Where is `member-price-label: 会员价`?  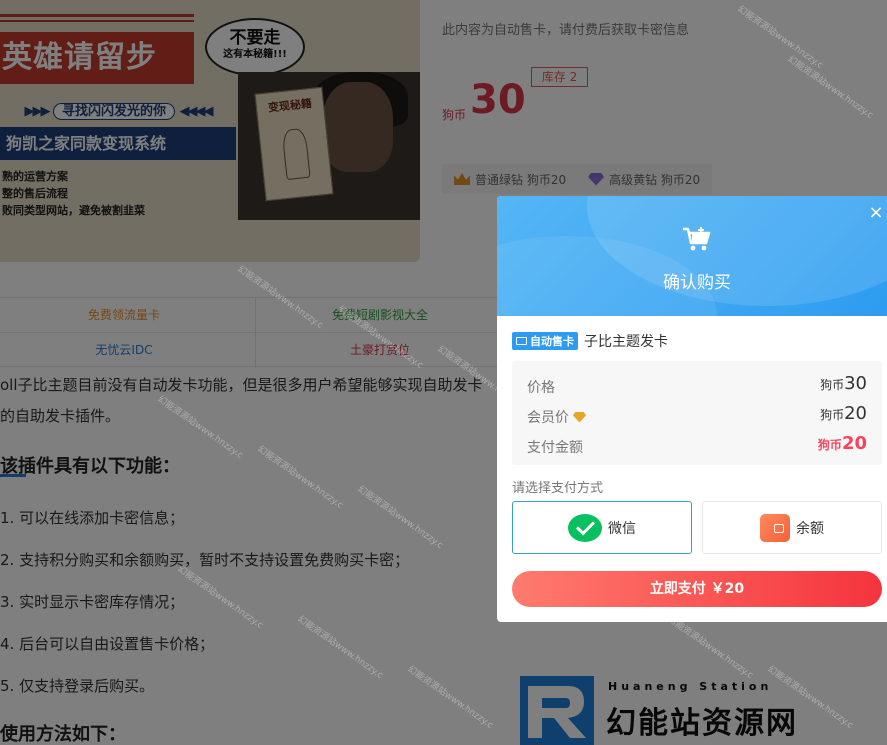
member-price-label: 会员价 is located at coordinates (556, 417).